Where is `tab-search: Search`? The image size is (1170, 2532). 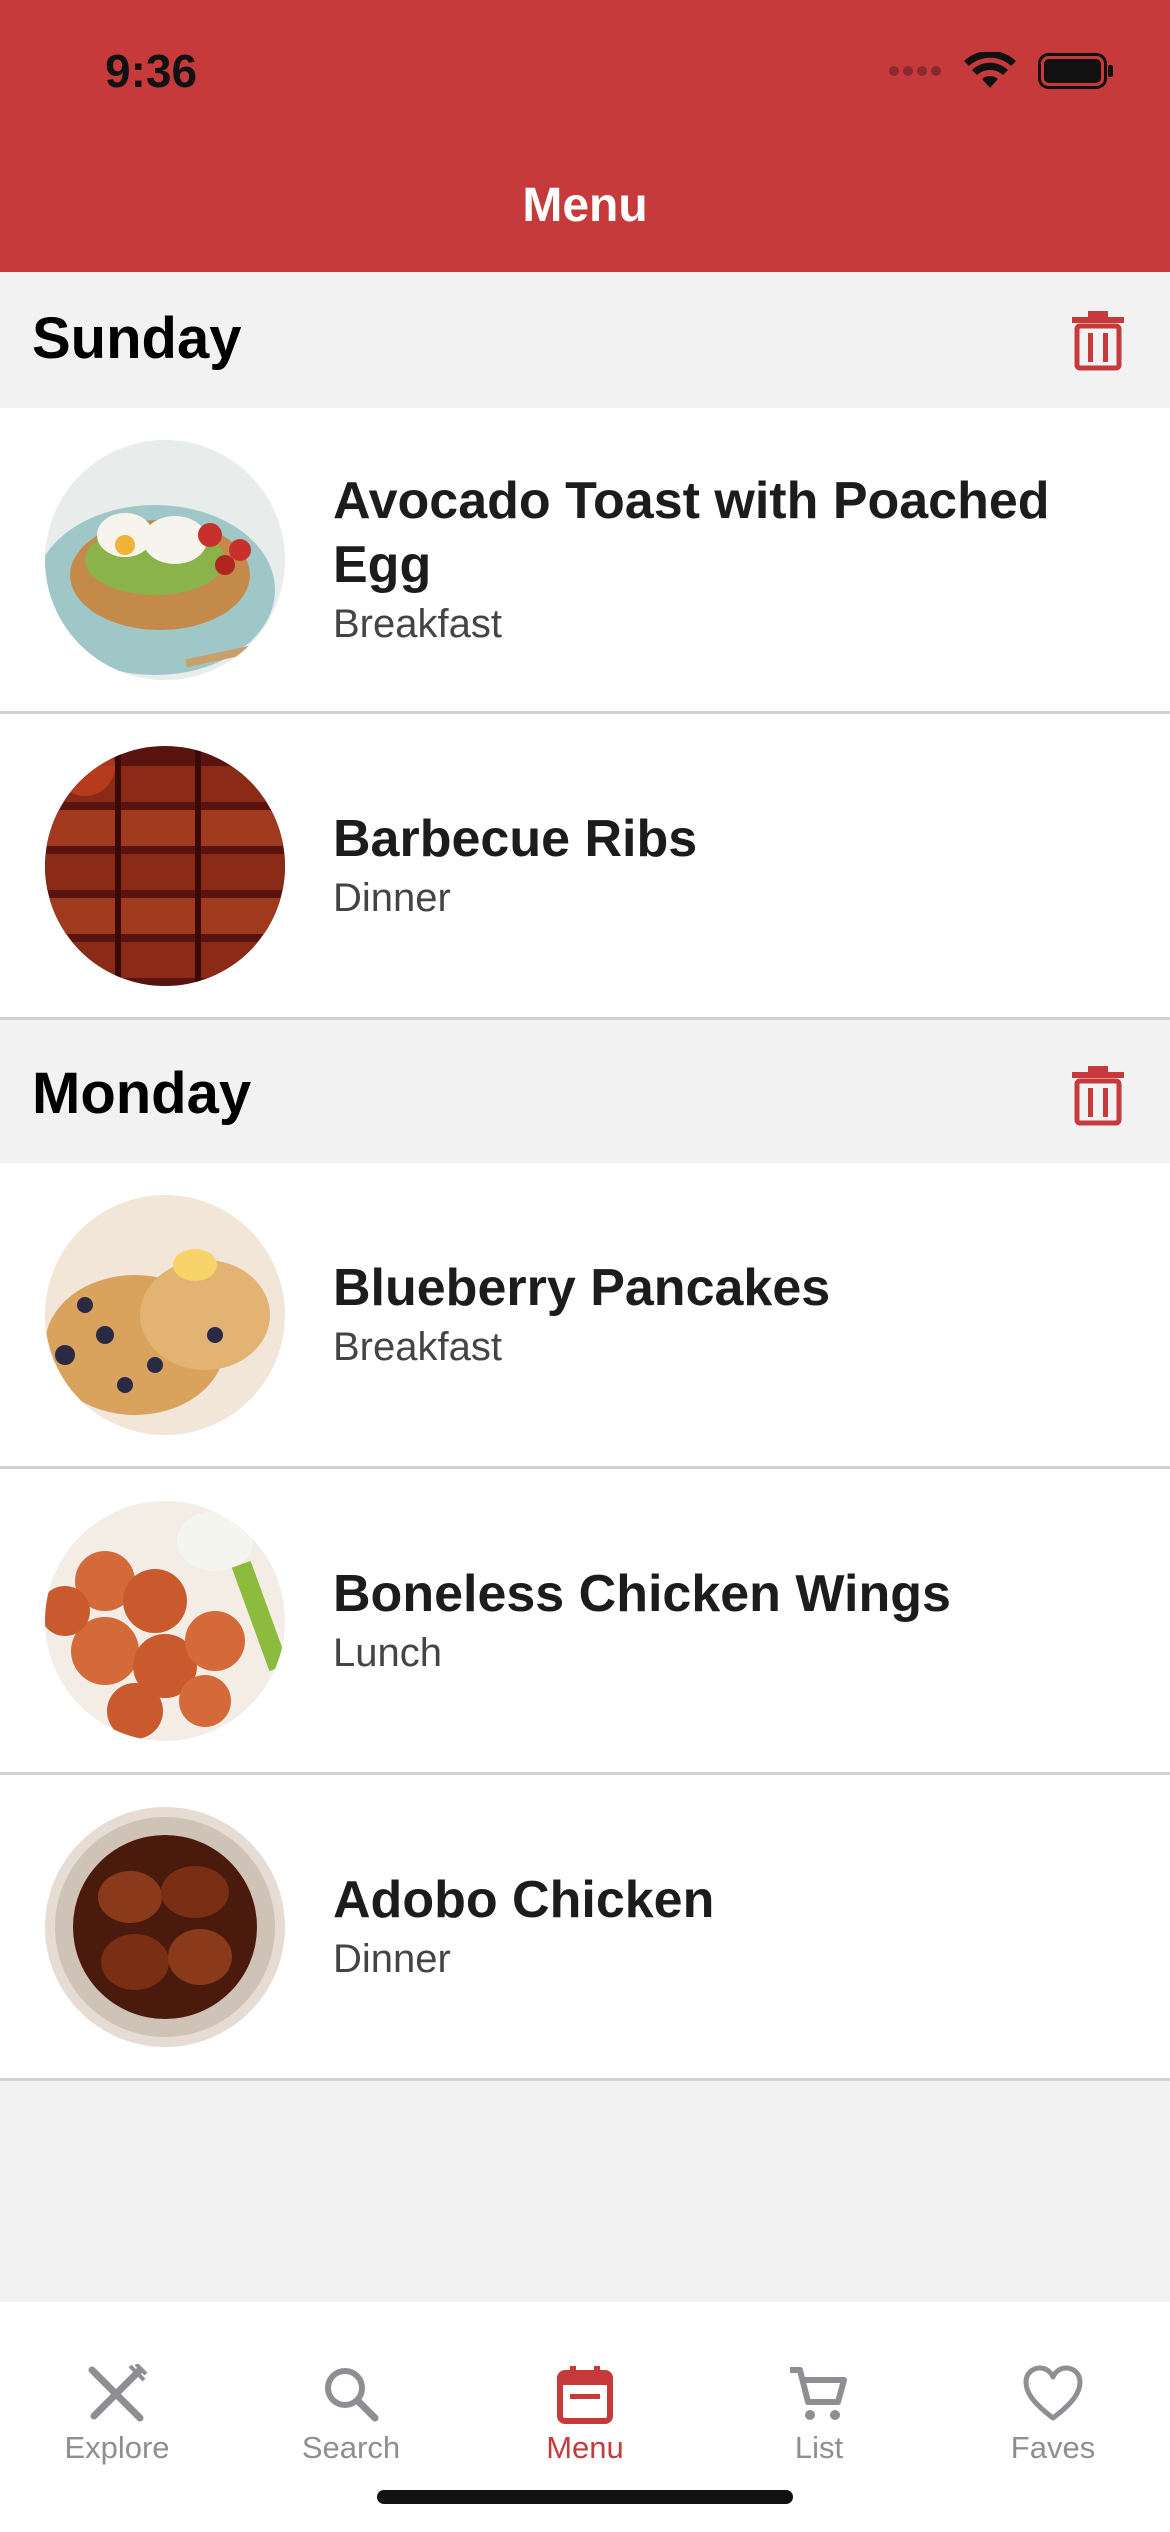
tab-search: Search is located at coordinates (351, 2419).